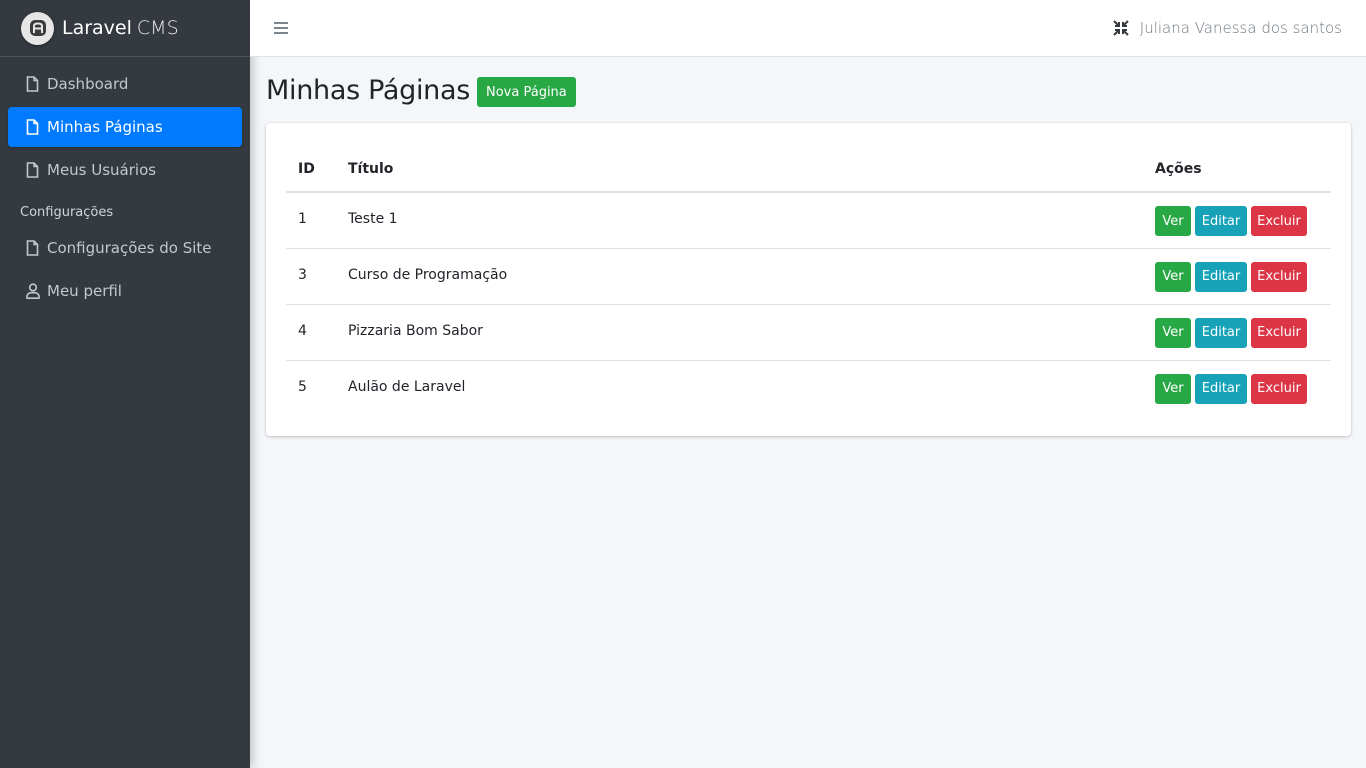  What do you see at coordinates (33, 291) in the screenshot?
I see `user-icon` at bounding box center [33, 291].